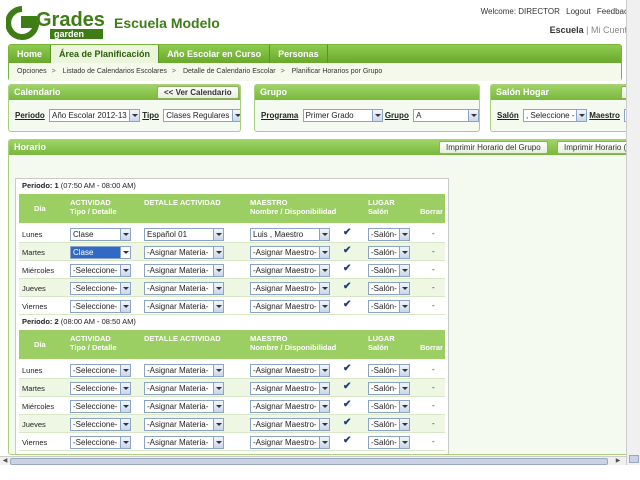 This screenshot has width=640, height=480. Describe the element at coordinates (95, 115) in the screenshot. I see `periodo-select: Año Escolar 2012-13` at that location.